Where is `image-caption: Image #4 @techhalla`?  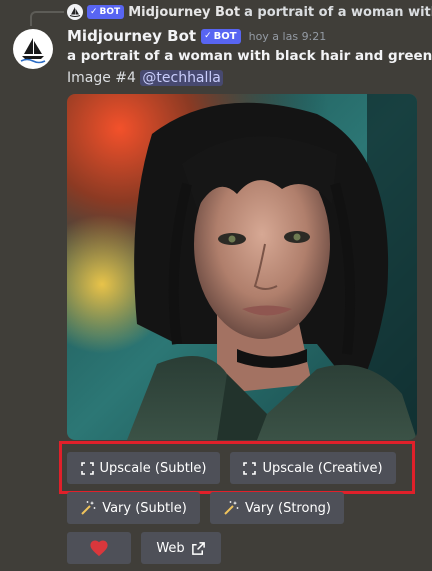 image-caption: Image #4 @techhalla is located at coordinates (145, 78).